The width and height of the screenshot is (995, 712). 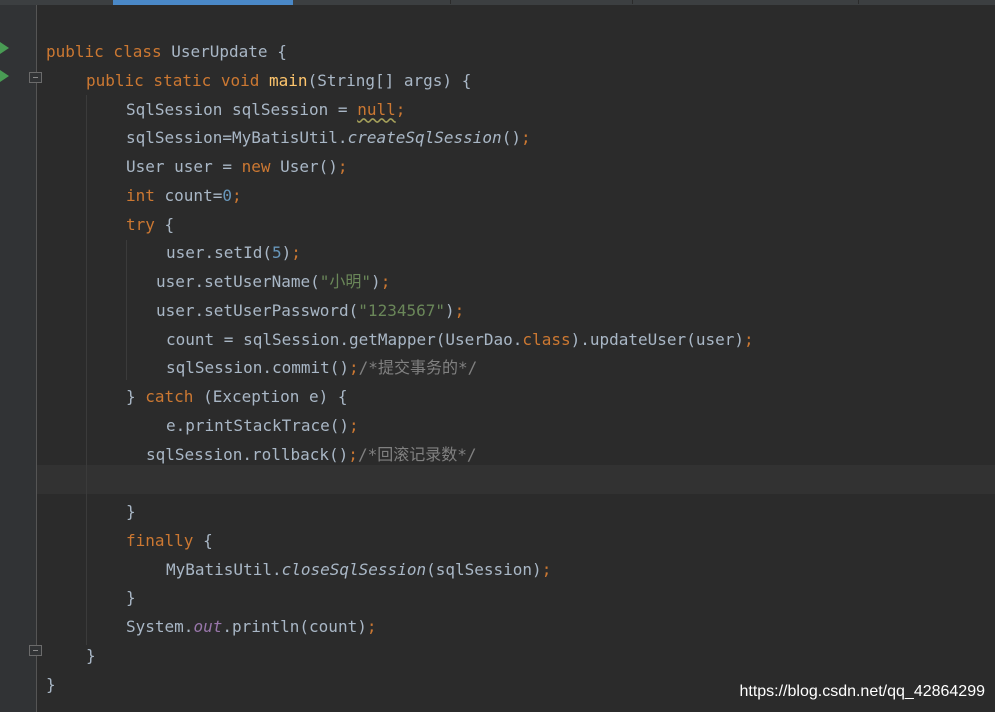 What do you see at coordinates (237, 138) in the screenshot?
I see `code-token: sqlSession=MyBatisUtil.` at bounding box center [237, 138].